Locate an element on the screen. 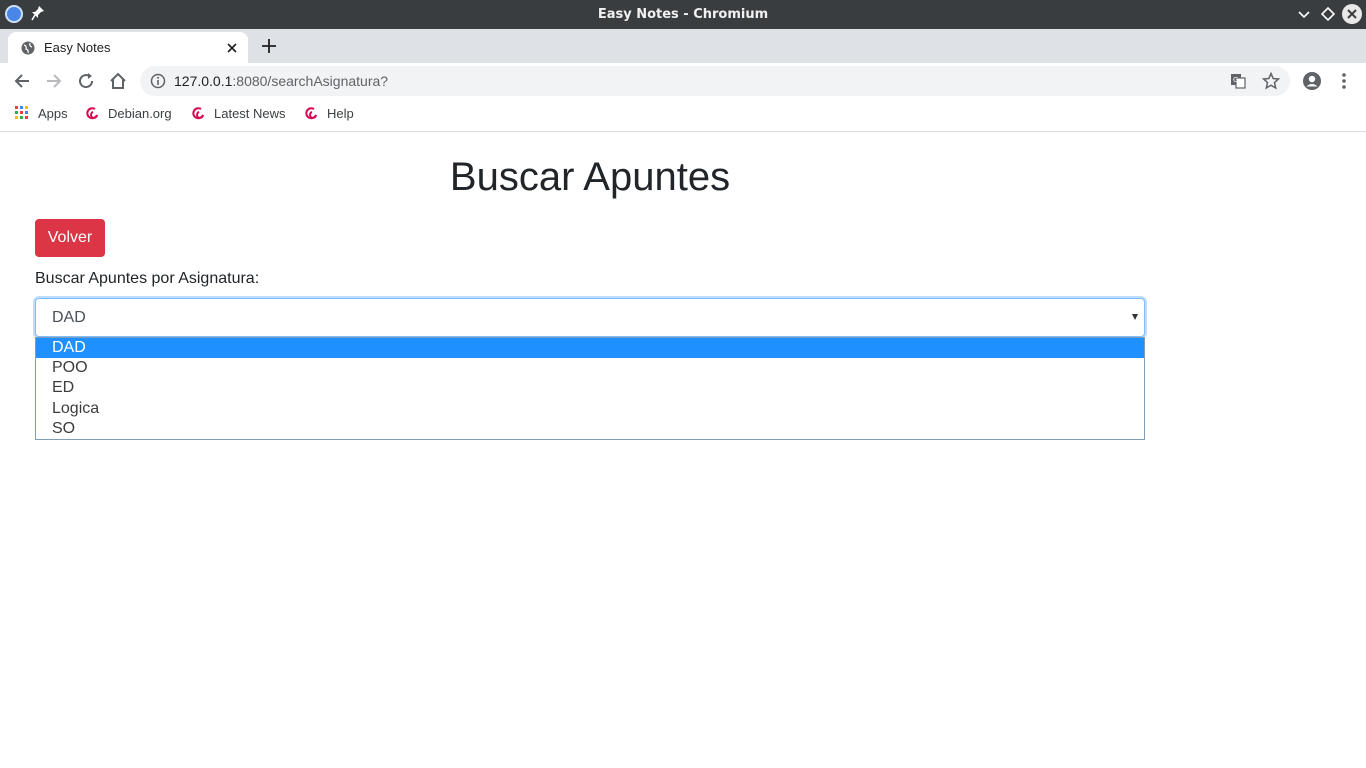 This screenshot has height=768, width=1366. maximize-icon is located at coordinates (1328, 14).